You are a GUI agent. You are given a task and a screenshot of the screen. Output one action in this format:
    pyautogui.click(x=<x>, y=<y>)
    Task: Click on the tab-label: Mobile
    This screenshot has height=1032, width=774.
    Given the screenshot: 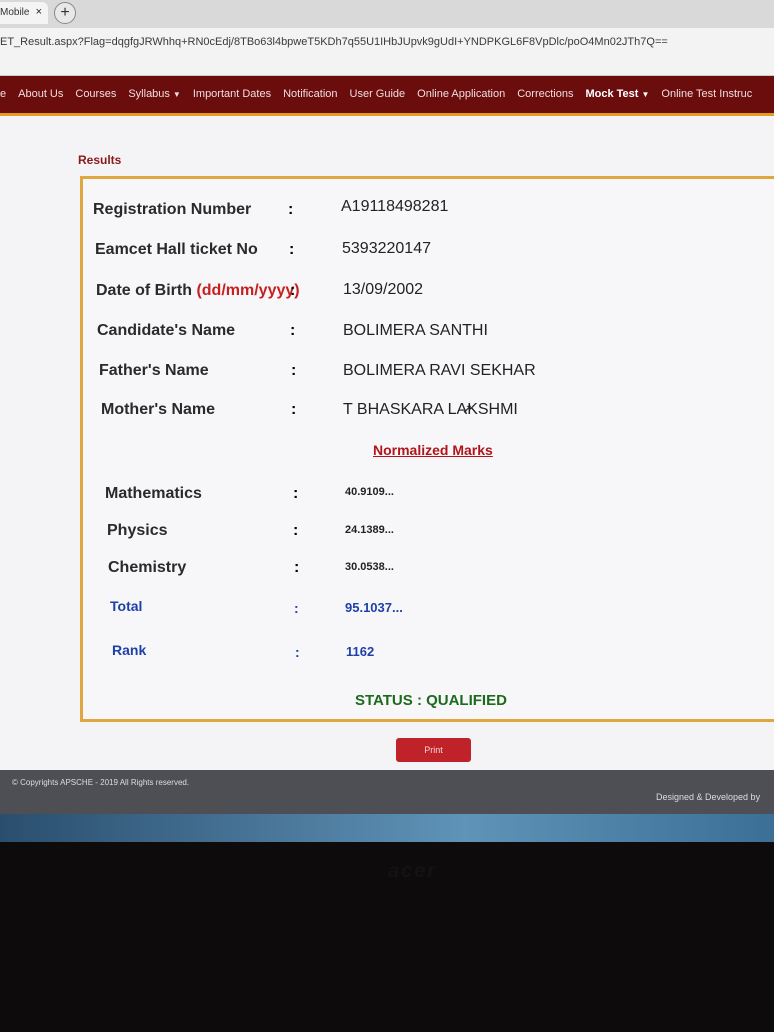 What is the action you would take?
    pyautogui.click(x=15, y=12)
    